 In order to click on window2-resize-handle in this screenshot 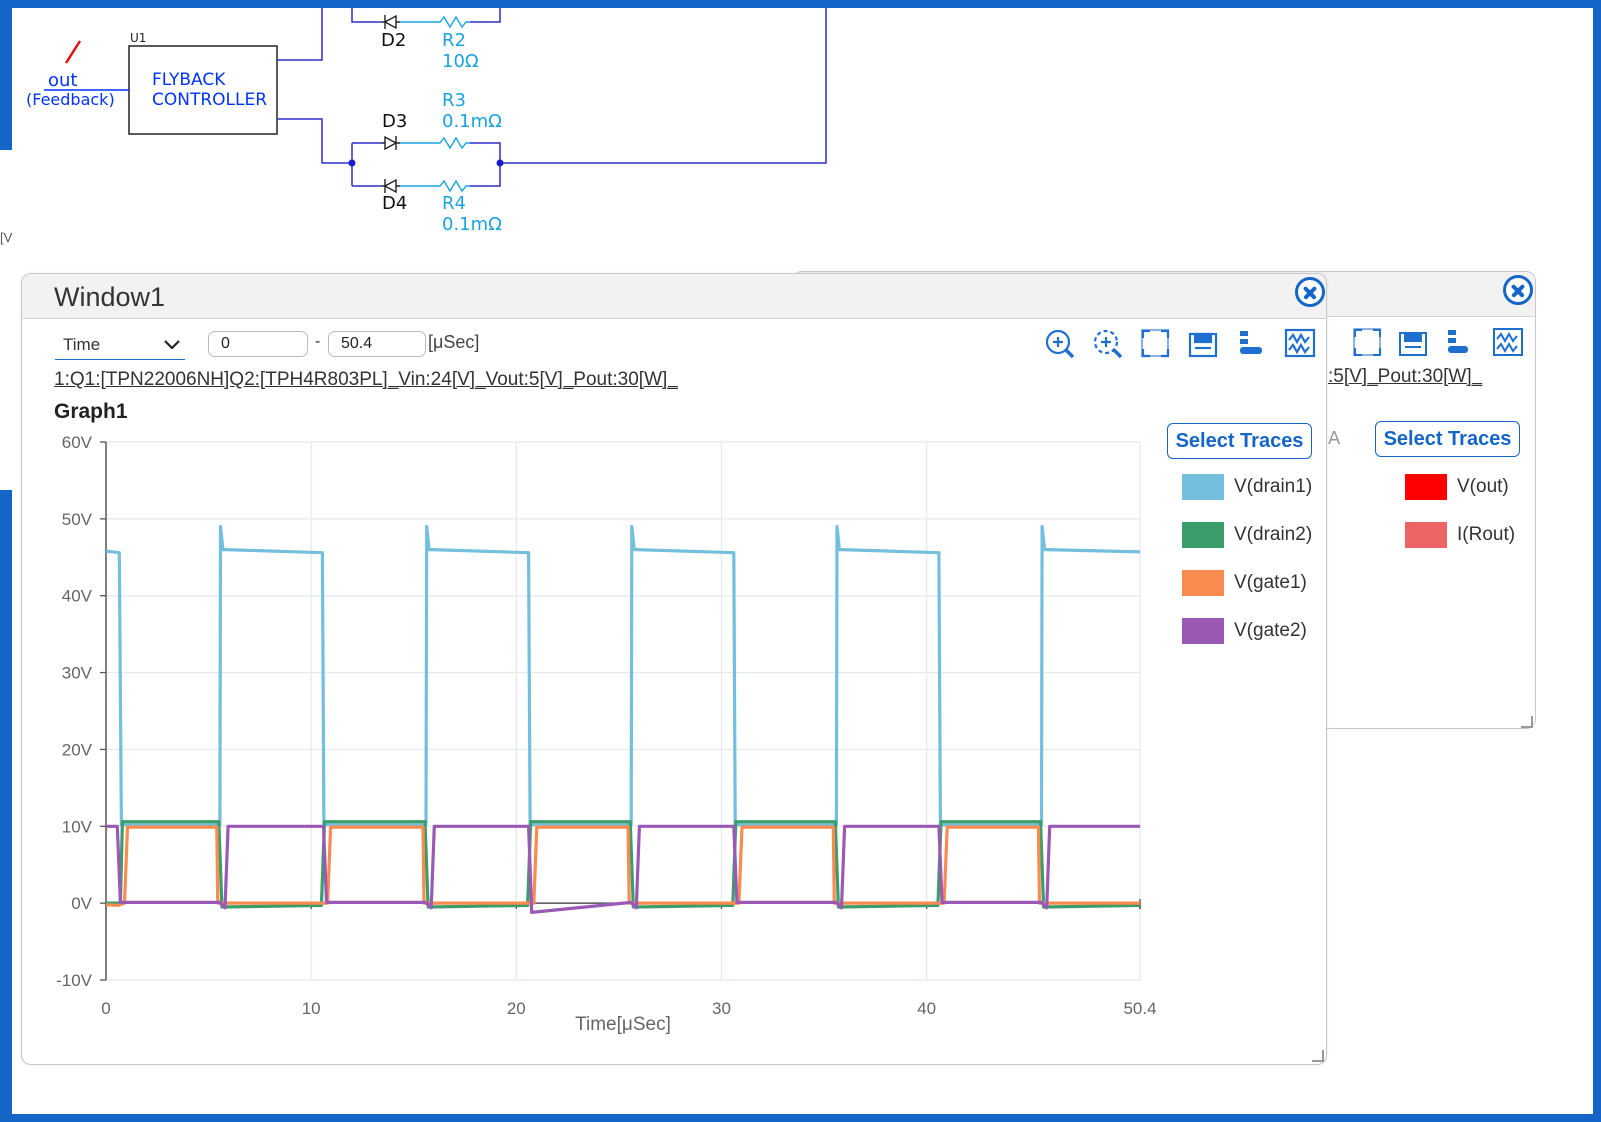, I will do `click(1527, 722)`.